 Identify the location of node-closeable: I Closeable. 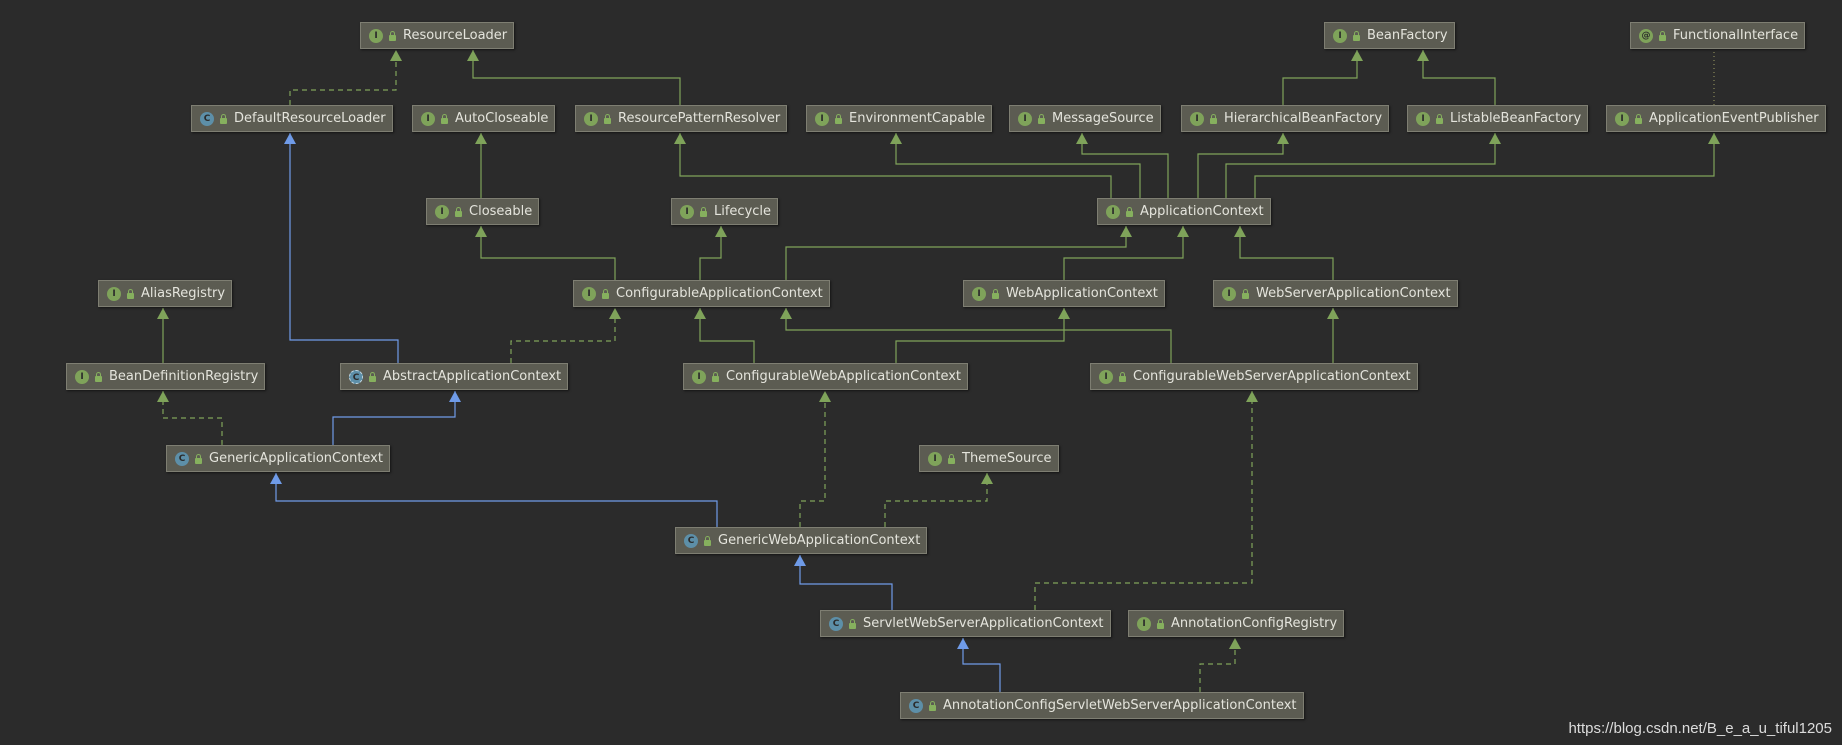
(483, 211).